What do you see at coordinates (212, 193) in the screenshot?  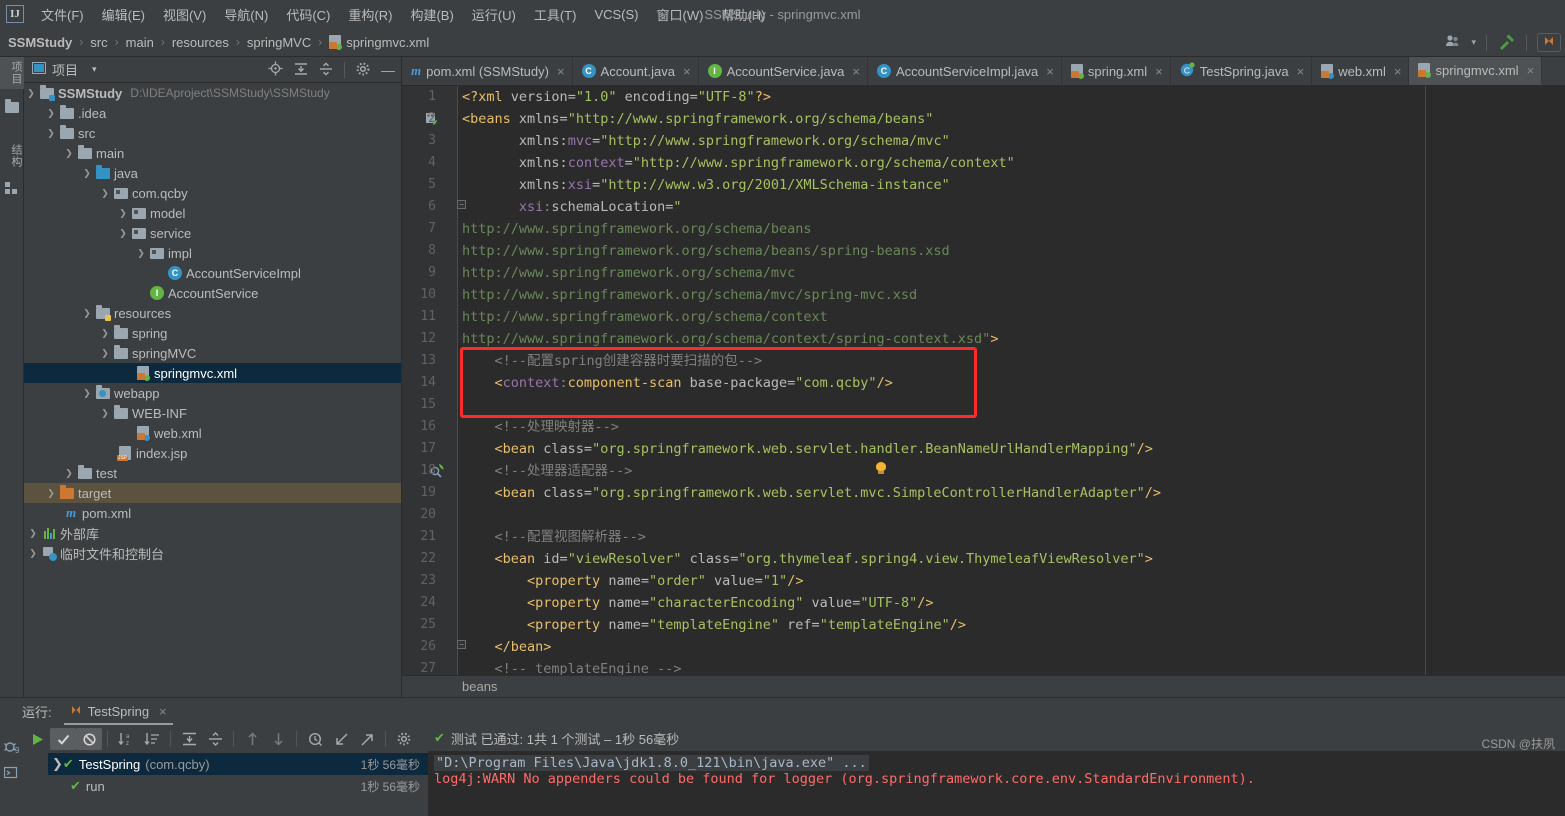 I see `tree-node-com-qcby: ❯ com.qcby` at bounding box center [212, 193].